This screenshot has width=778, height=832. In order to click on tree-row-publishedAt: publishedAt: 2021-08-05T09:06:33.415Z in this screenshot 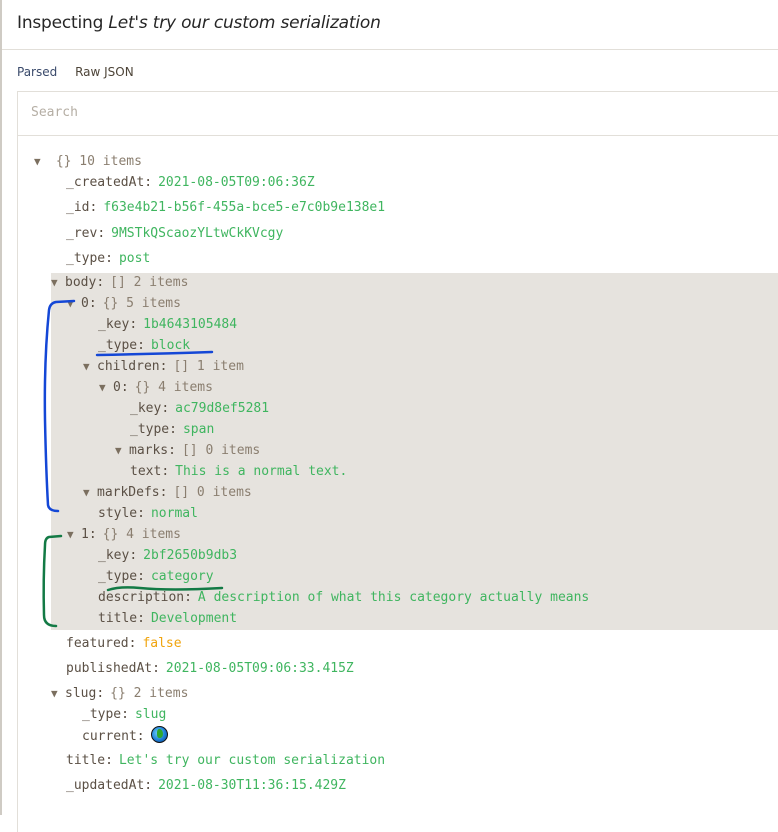, I will do `click(210, 668)`.